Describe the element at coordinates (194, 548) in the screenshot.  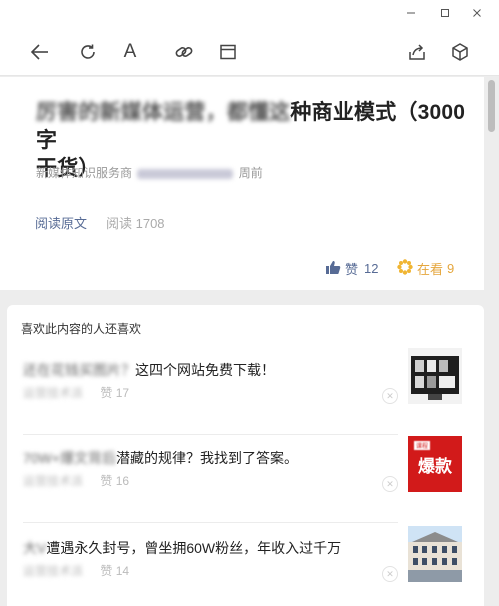
I see `title-text: 遭遇永久封号，曾坐拥60W粉丝，年收入过千万` at that location.